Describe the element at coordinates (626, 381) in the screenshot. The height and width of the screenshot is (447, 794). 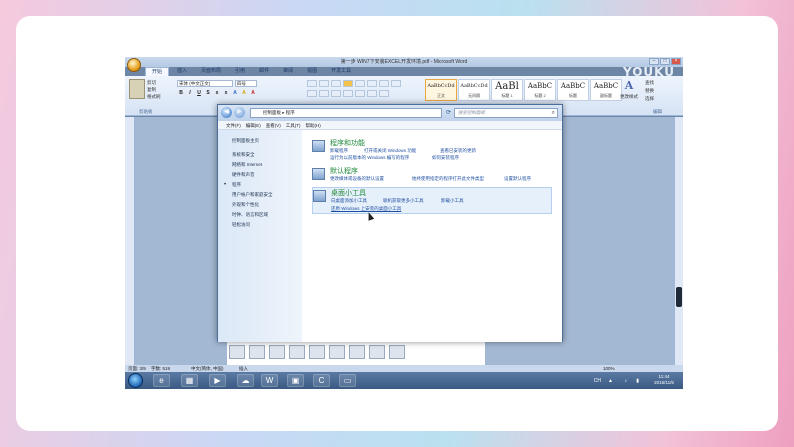
I see `volume-icon: ♪` at that location.